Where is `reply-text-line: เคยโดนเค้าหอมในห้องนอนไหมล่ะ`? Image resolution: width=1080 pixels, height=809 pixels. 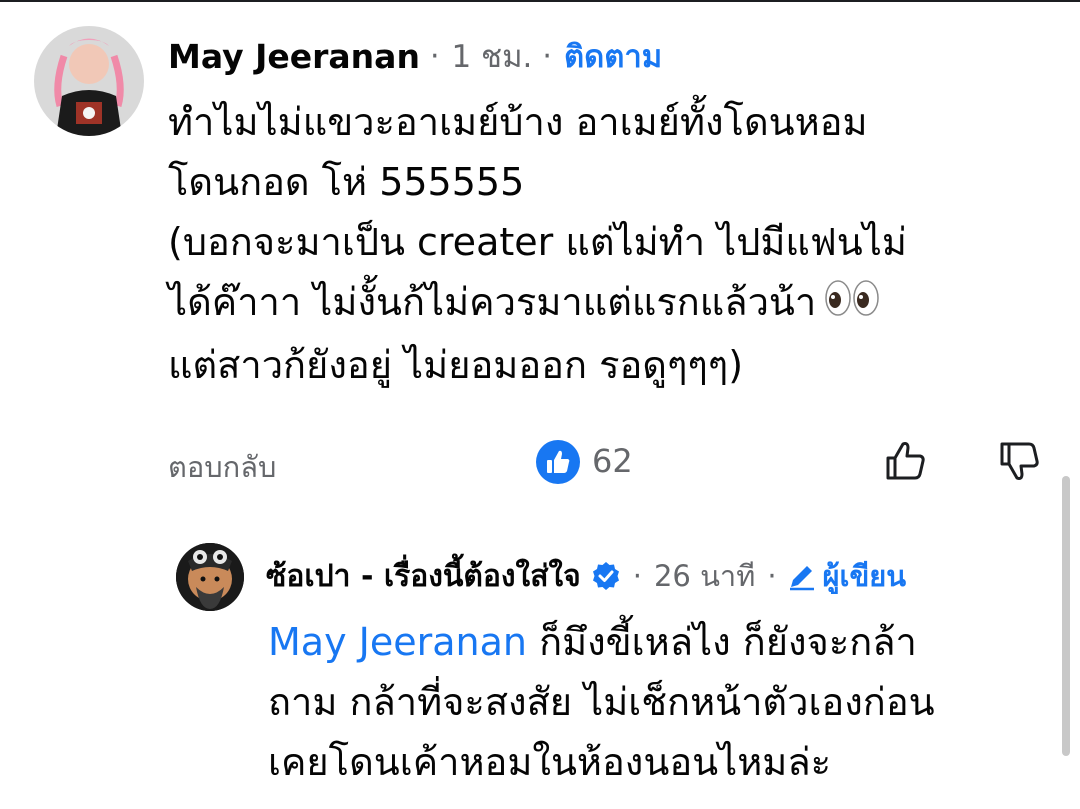 reply-text-line: เคยโดนเค้าหอมในห้องนอนไหมล่ะ is located at coordinates (550, 762).